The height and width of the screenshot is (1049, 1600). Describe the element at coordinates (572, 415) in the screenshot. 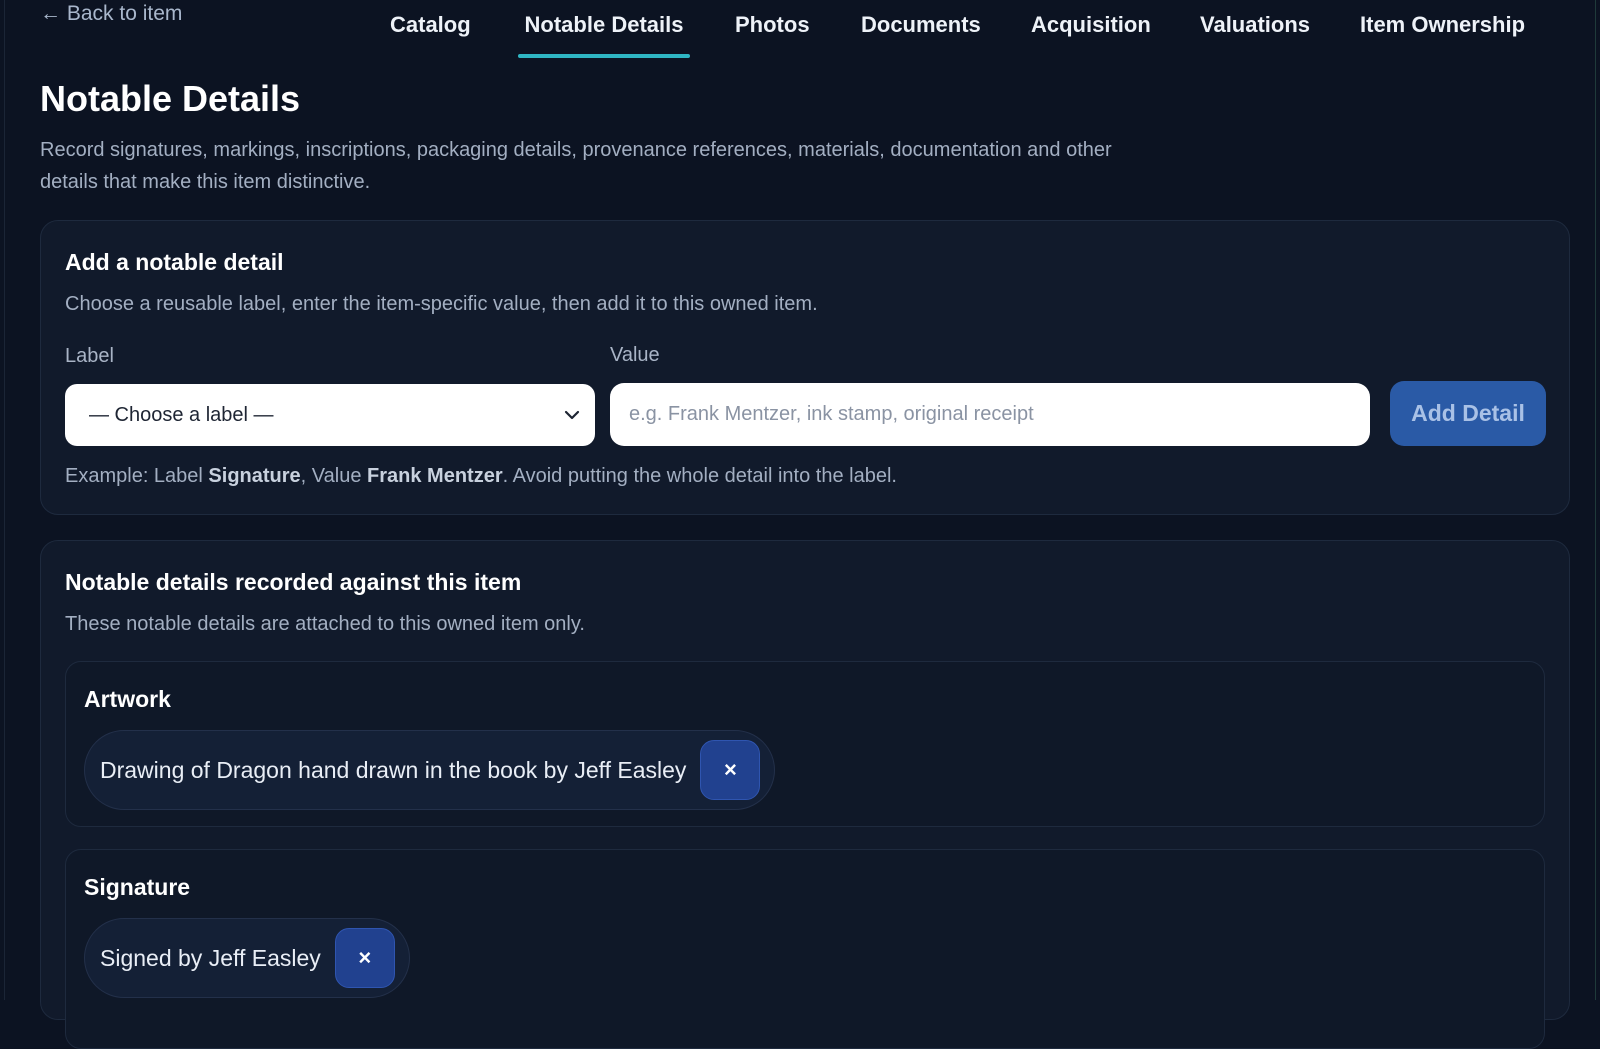

I see `chevron-down-icon` at that location.